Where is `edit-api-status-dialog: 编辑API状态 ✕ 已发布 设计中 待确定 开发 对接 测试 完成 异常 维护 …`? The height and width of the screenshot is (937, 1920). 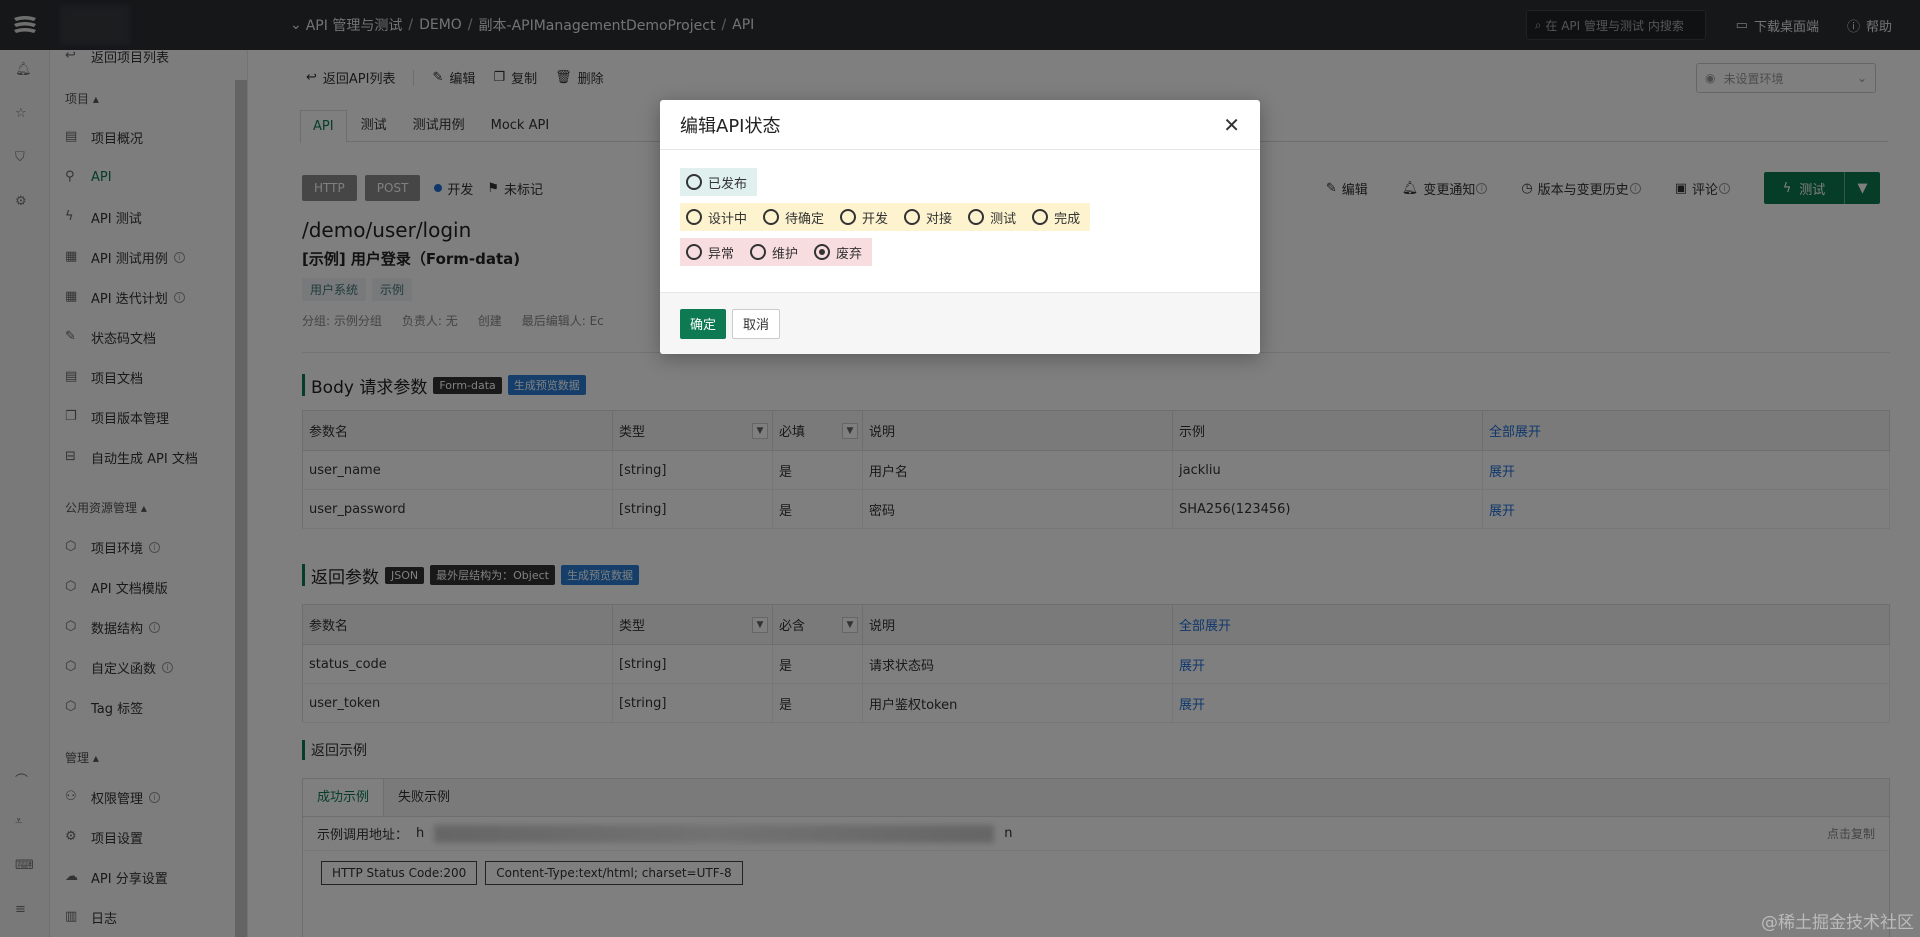
edit-api-status-dialog: 编辑API状态 ✕ 已发布 设计中 待确定 开发 对接 测试 完成 异常 维护 … is located at coordinates (960, 227).